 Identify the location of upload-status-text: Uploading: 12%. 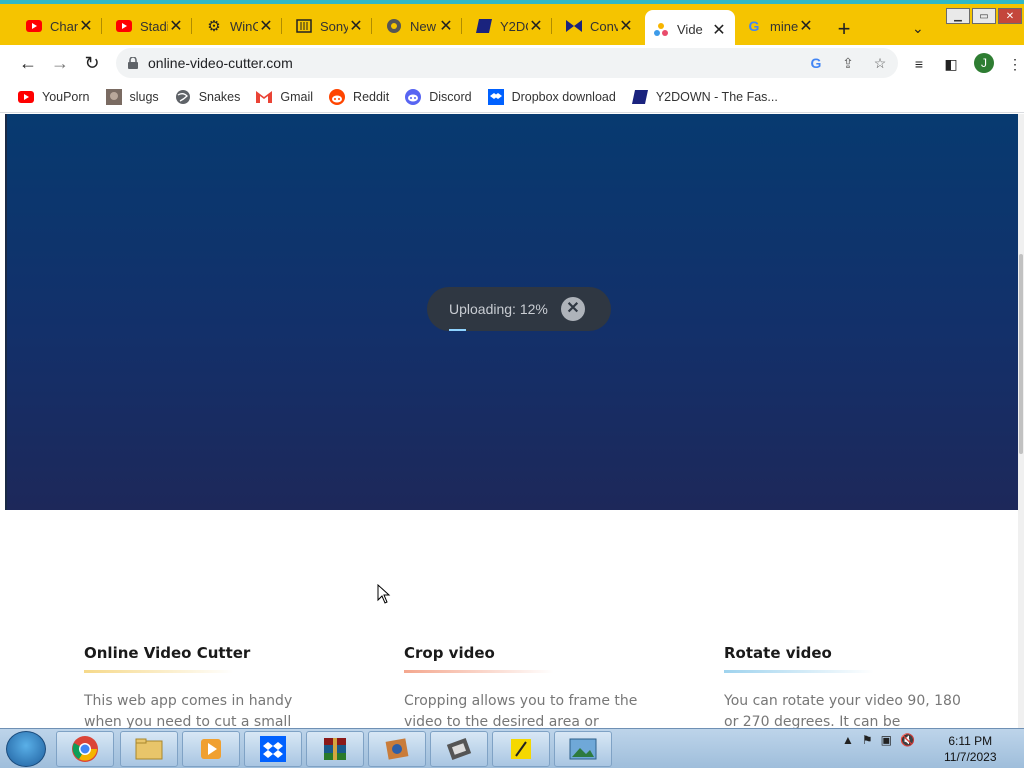
(498, 309).